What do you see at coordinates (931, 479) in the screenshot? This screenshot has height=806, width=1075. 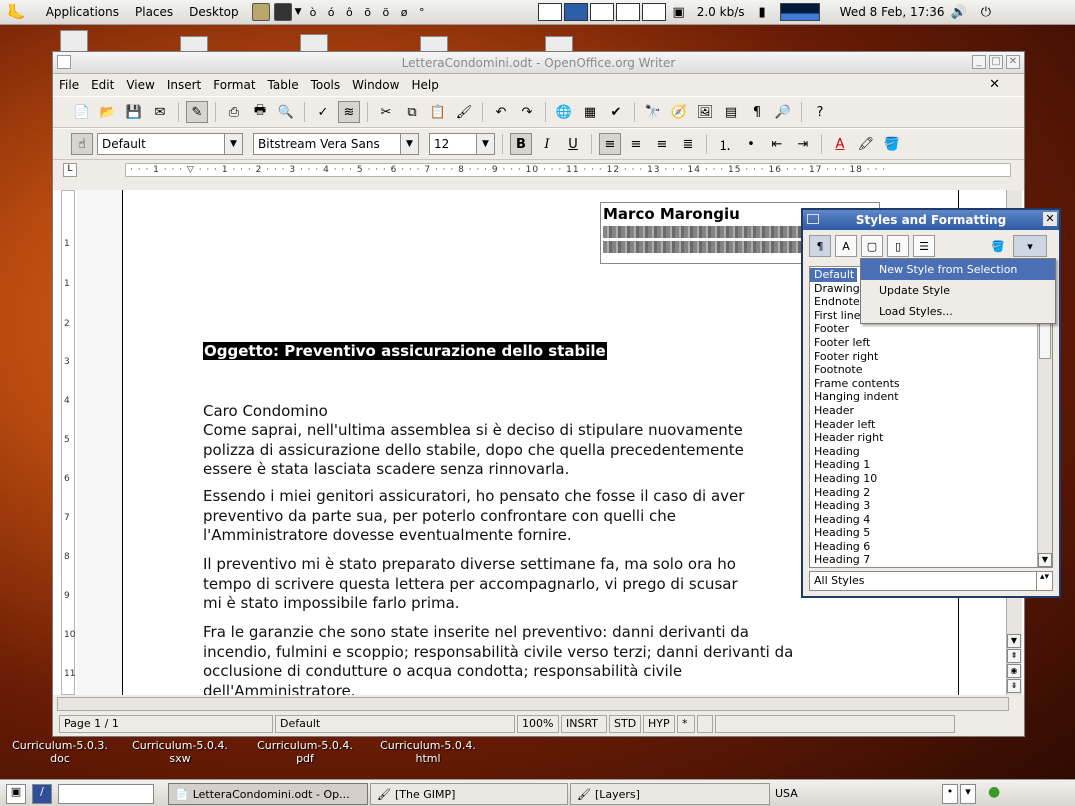 I see `style-item: Heading 10` at bounding box center [931, 479].